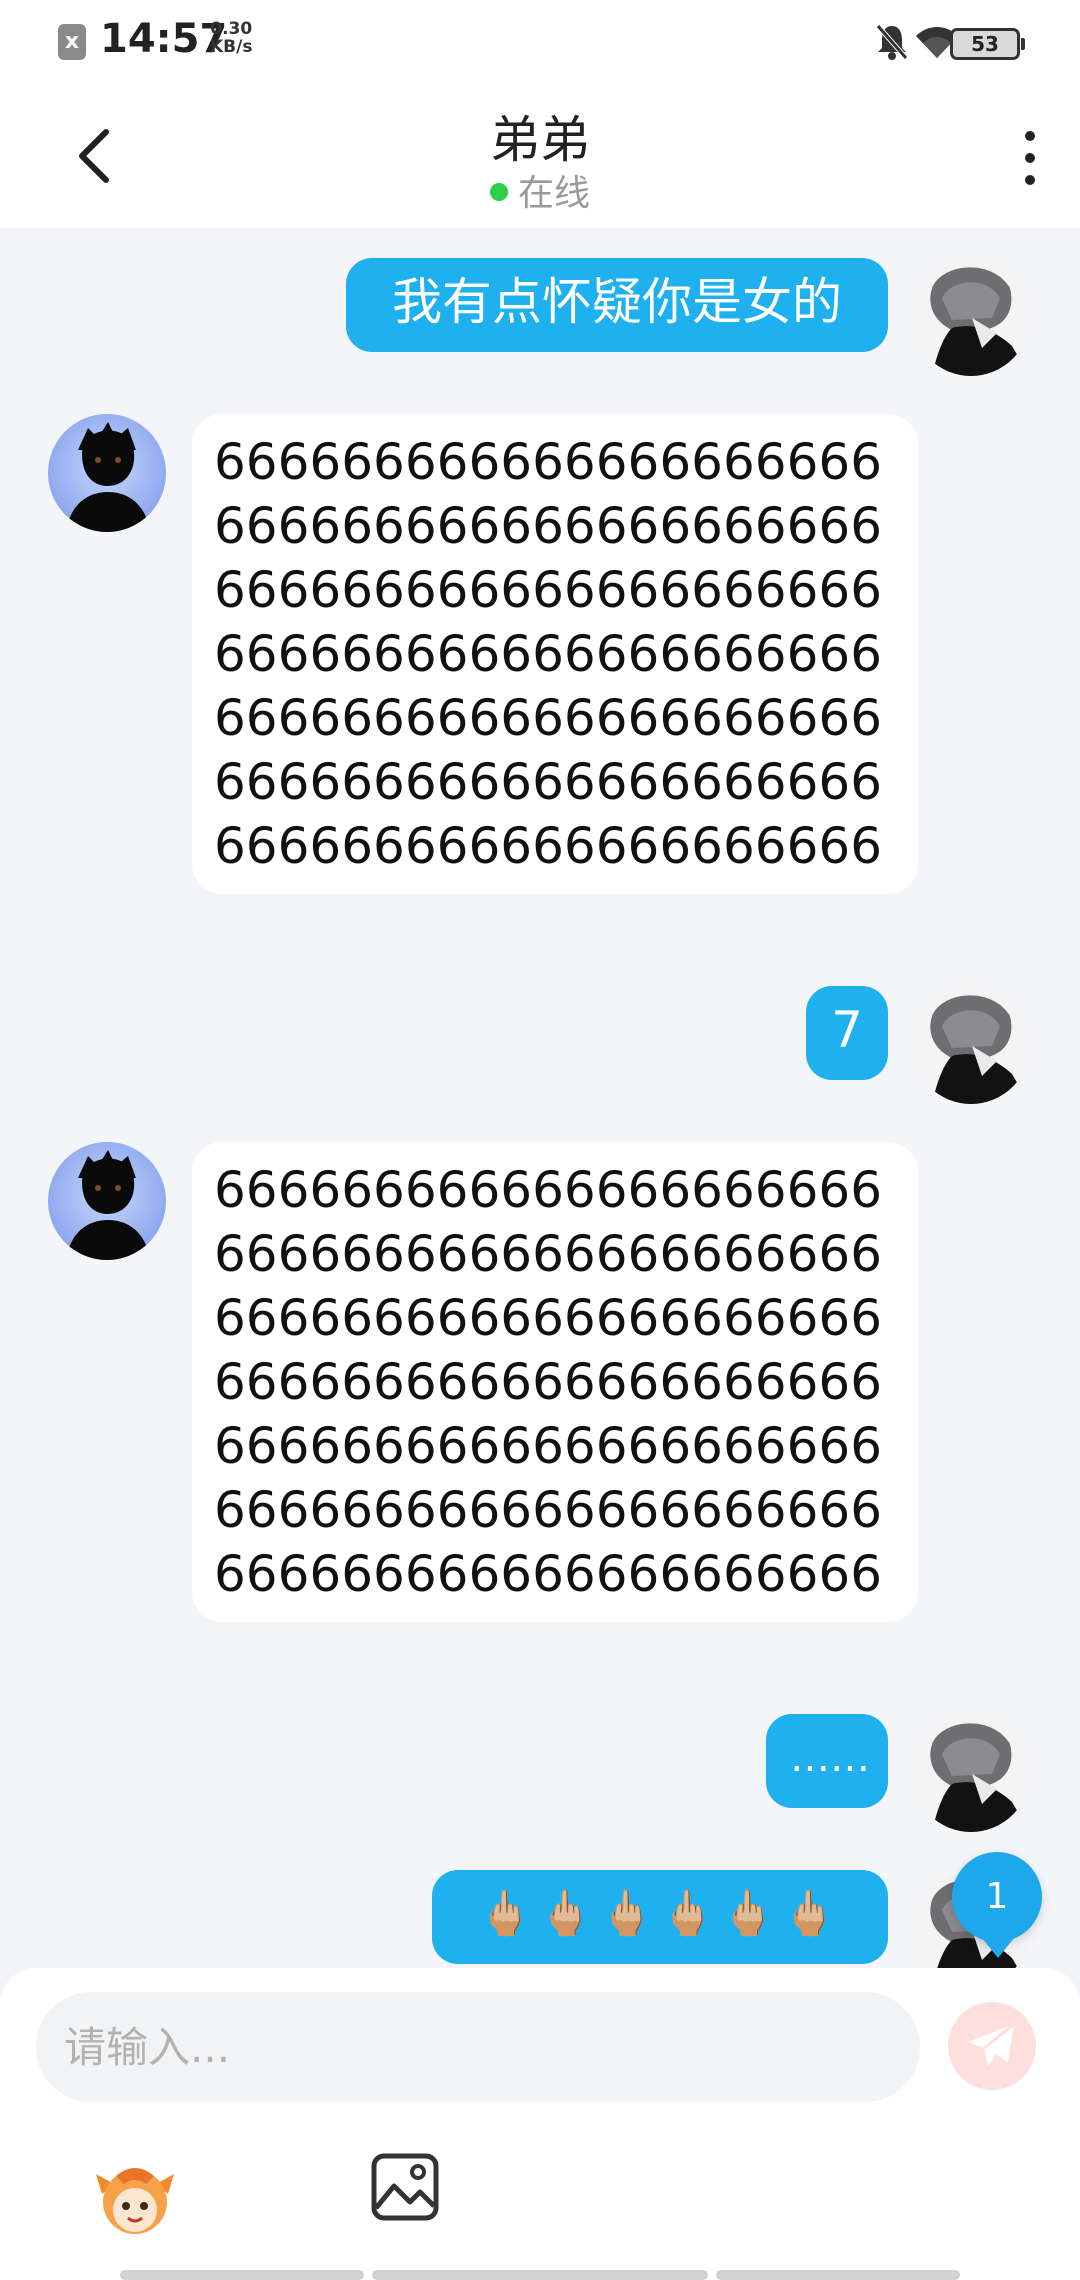  I want to click on message-bubble-outgoing: 7, so click(847, 1033).